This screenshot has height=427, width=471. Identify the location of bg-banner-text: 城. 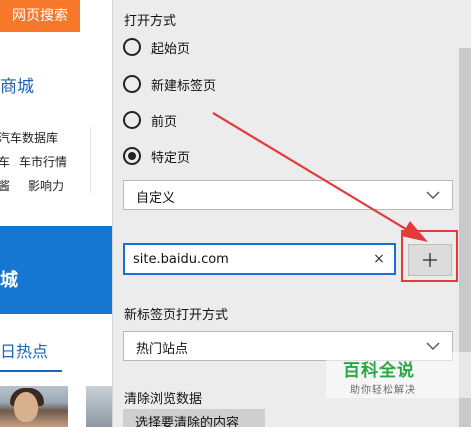
(9, 280).